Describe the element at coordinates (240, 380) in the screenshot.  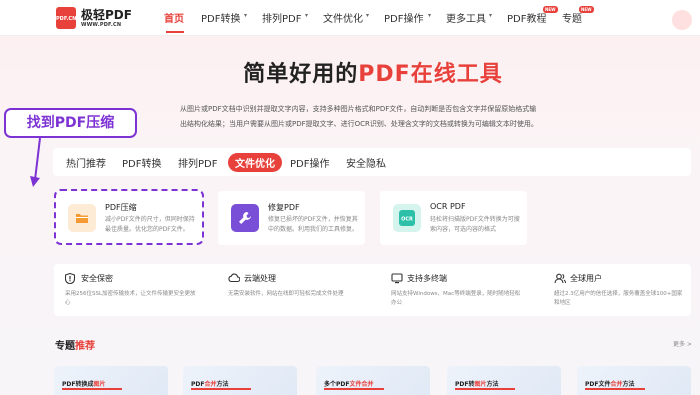
I see `topic-card: PDF合并方法` at that location.